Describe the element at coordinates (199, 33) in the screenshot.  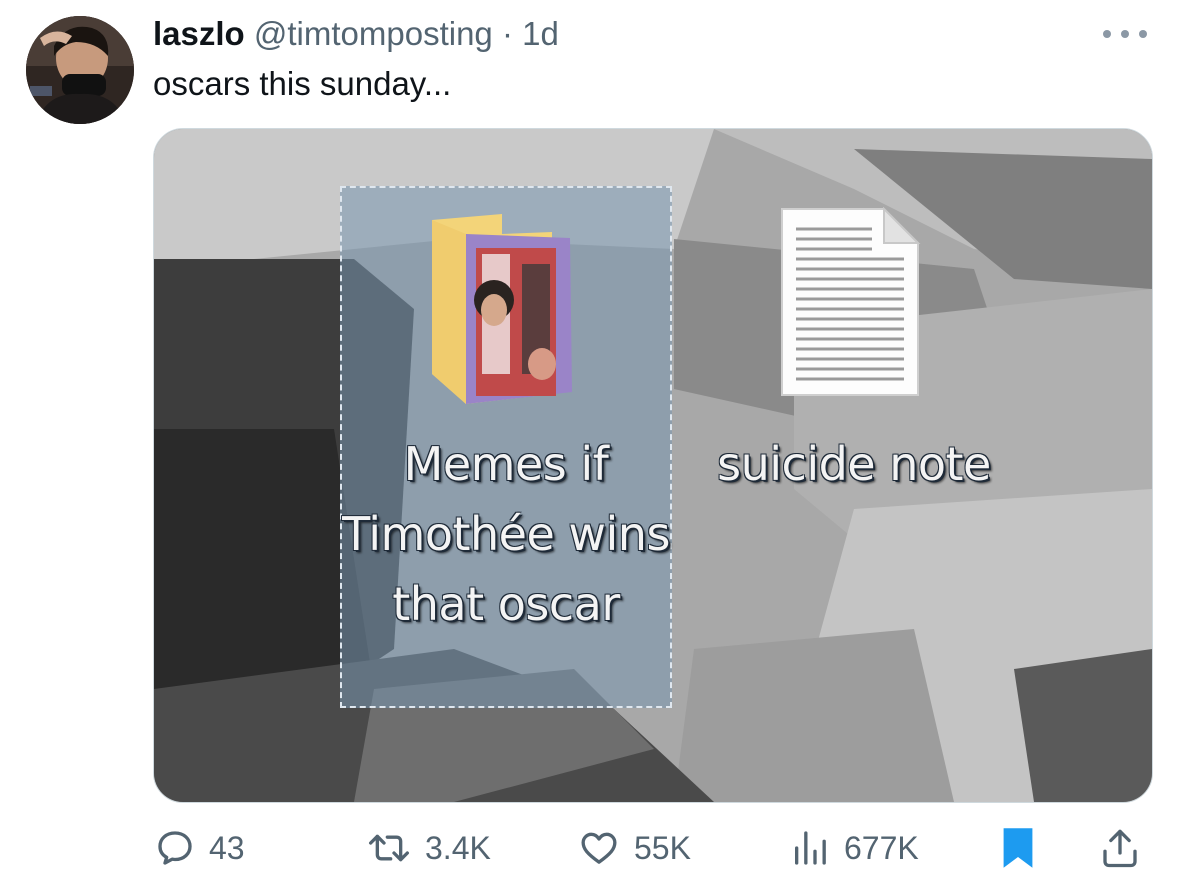
I see `display-name: laszlo` at that location.